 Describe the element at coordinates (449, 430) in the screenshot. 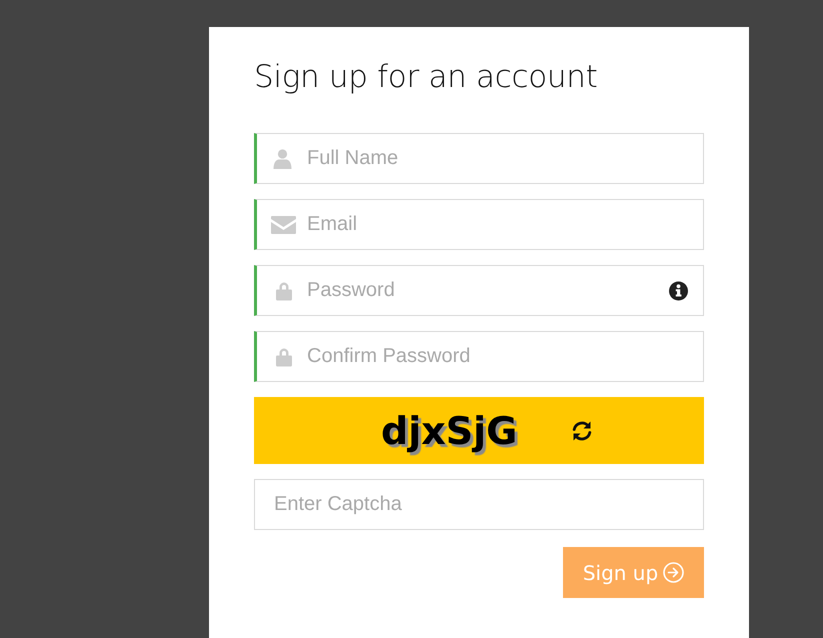

I see `captcha-code: djxSjG` at that location.